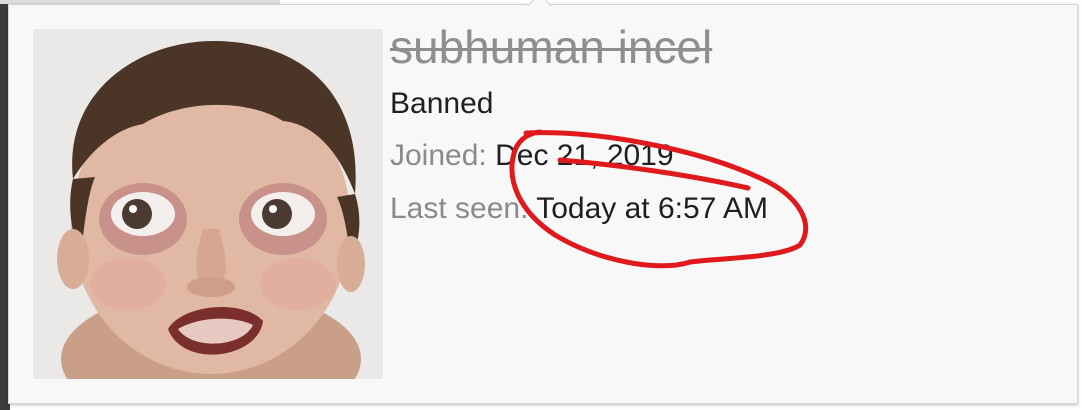  What do you see at coordinates (720, 47) in the screenshot?
I see `member-username: subhuman incel` at bounding box center [720, 47].